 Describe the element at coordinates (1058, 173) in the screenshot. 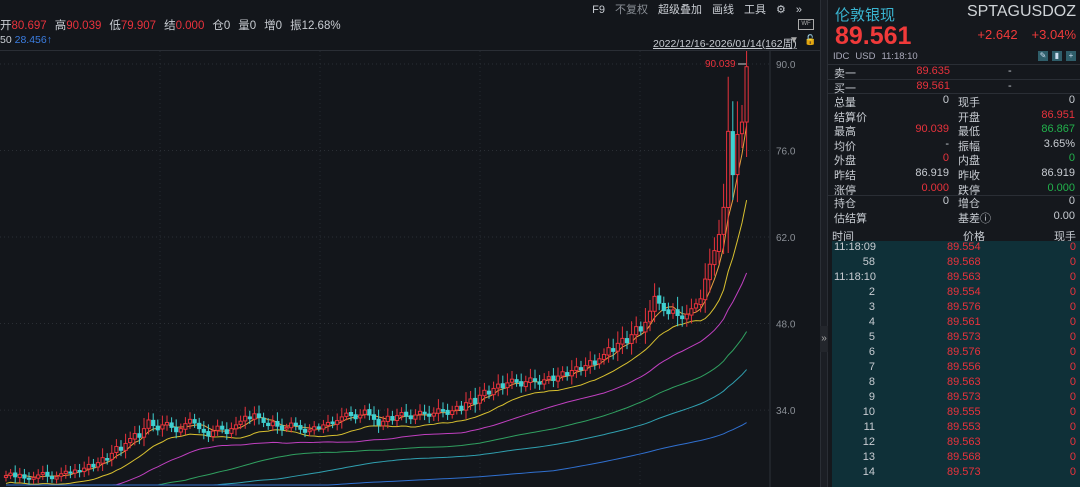

I see `stat-value: 86.919` at that location.